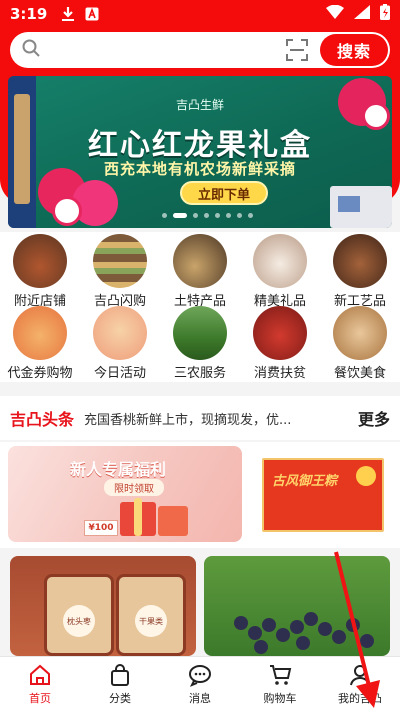 The image size is (400, 711). I want to click on banner-subtitle: 西充本地有机农场新鲜采摘, so click(199, 169).